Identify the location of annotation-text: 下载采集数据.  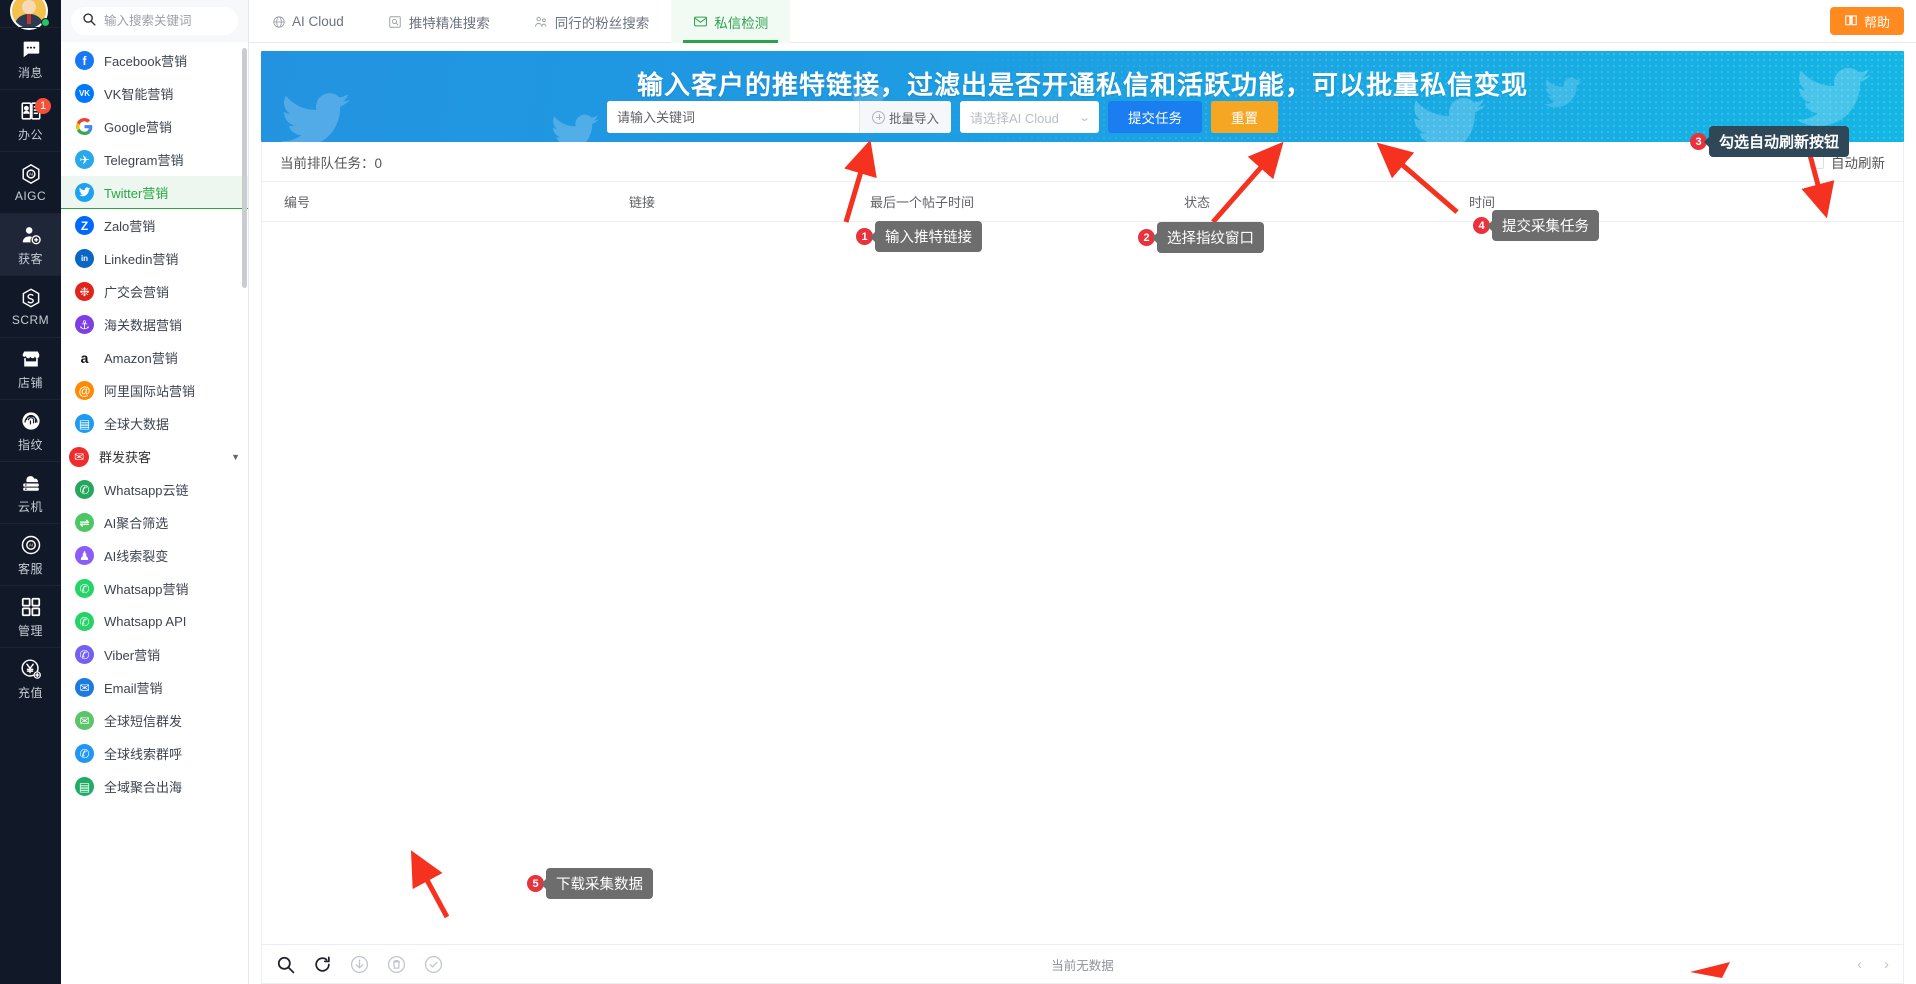
(599, 883).